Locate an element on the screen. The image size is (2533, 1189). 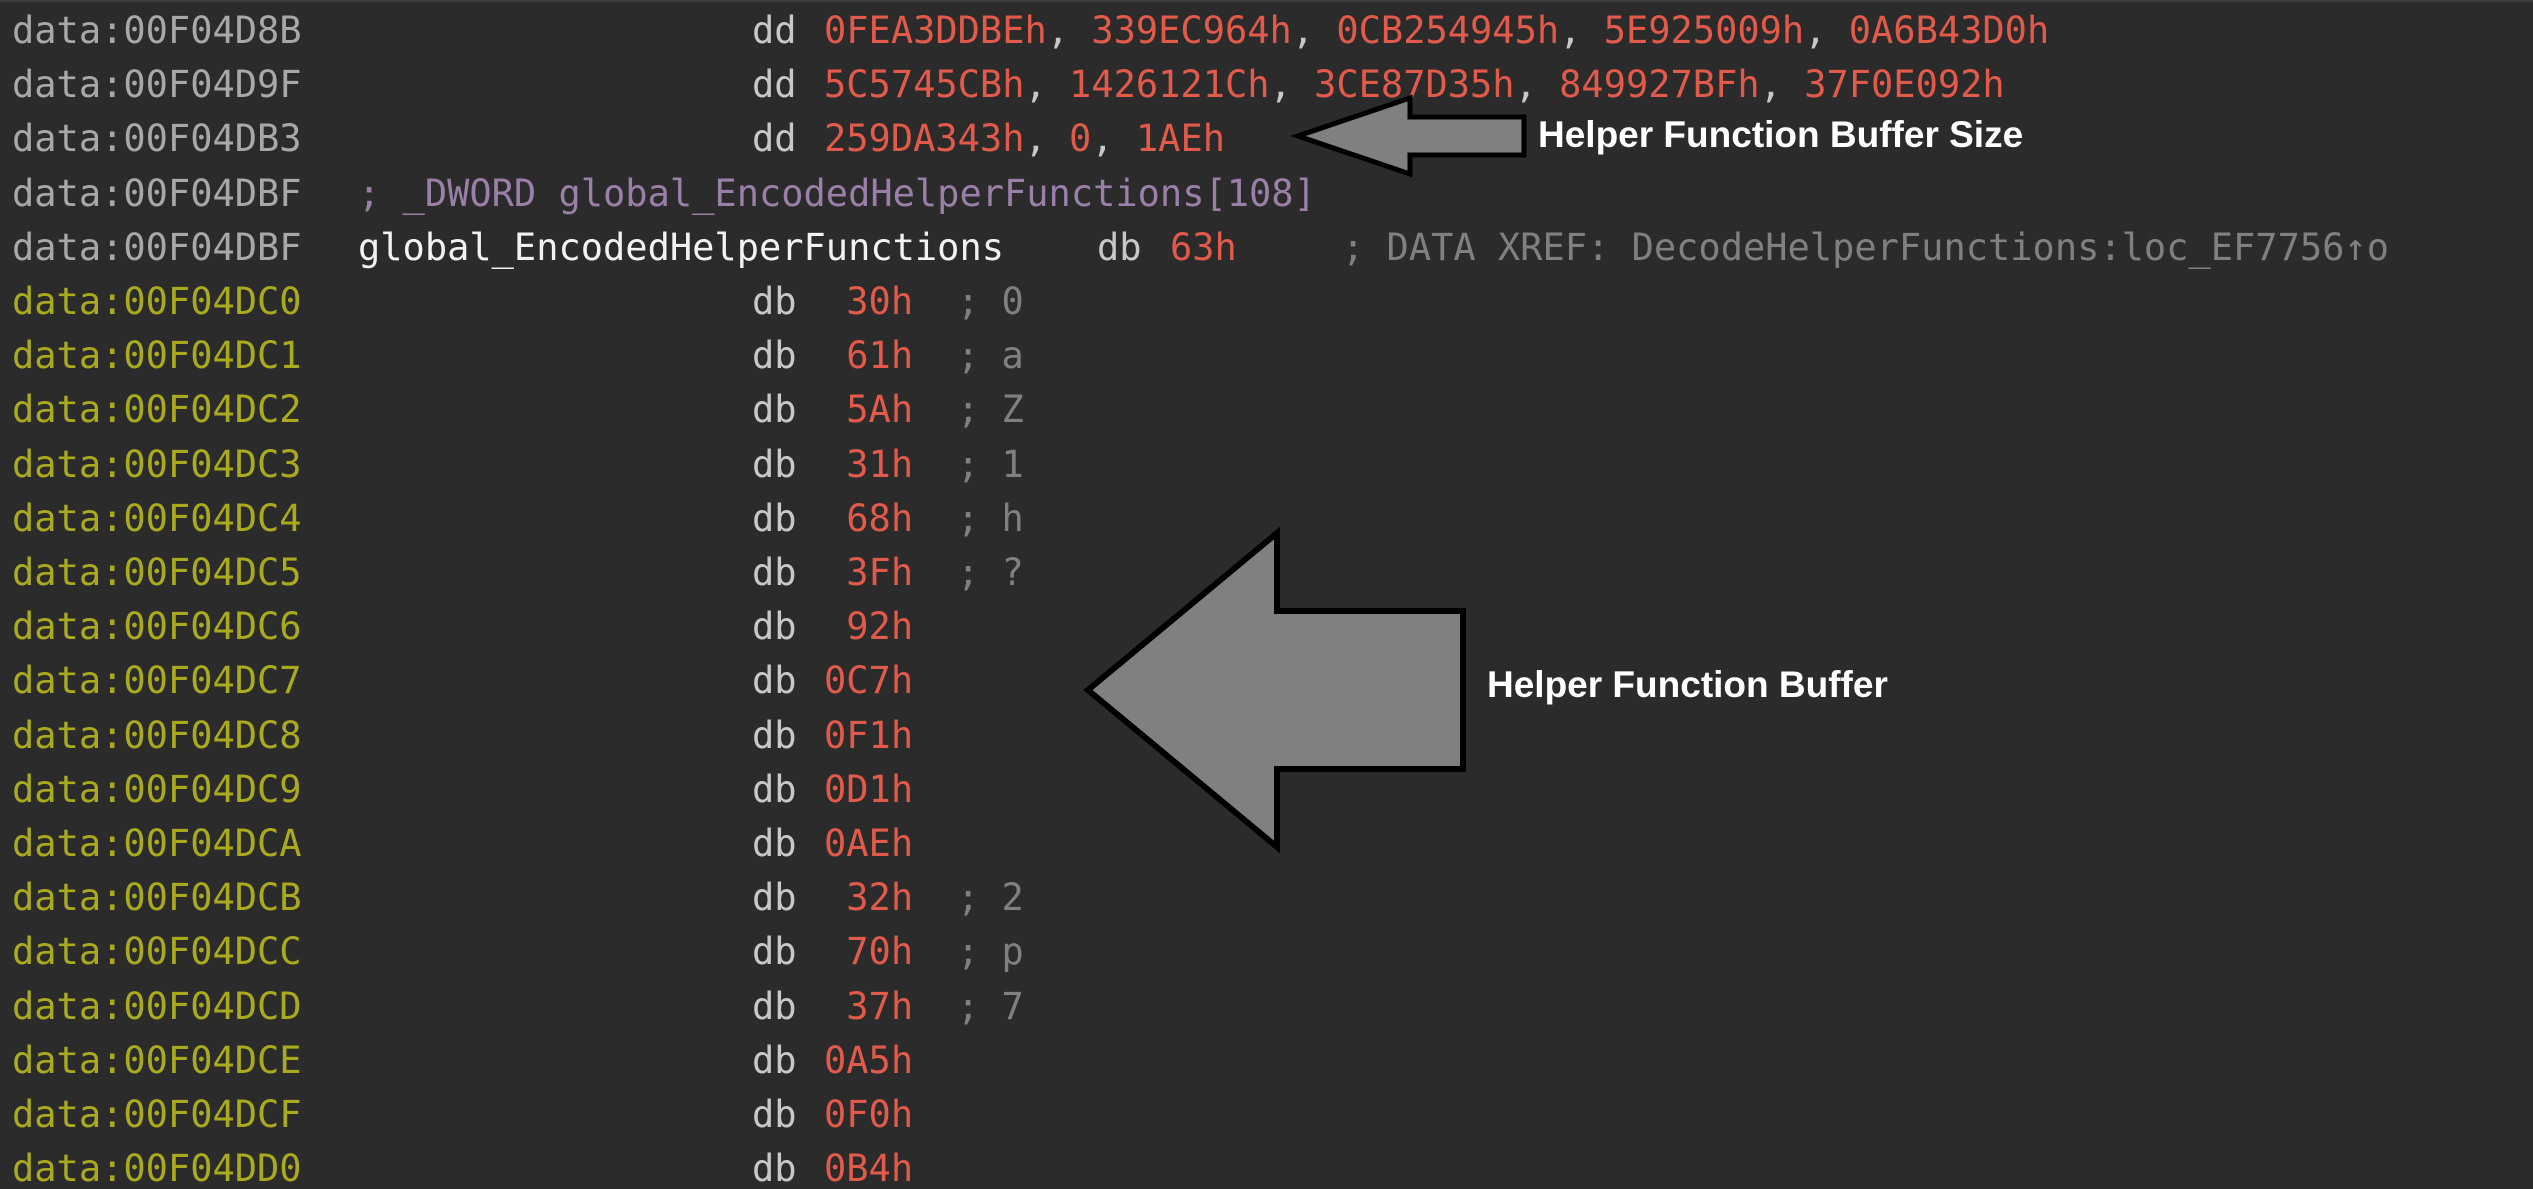
operand-value: 1426121Ch is located at coordinates (1169, 84).